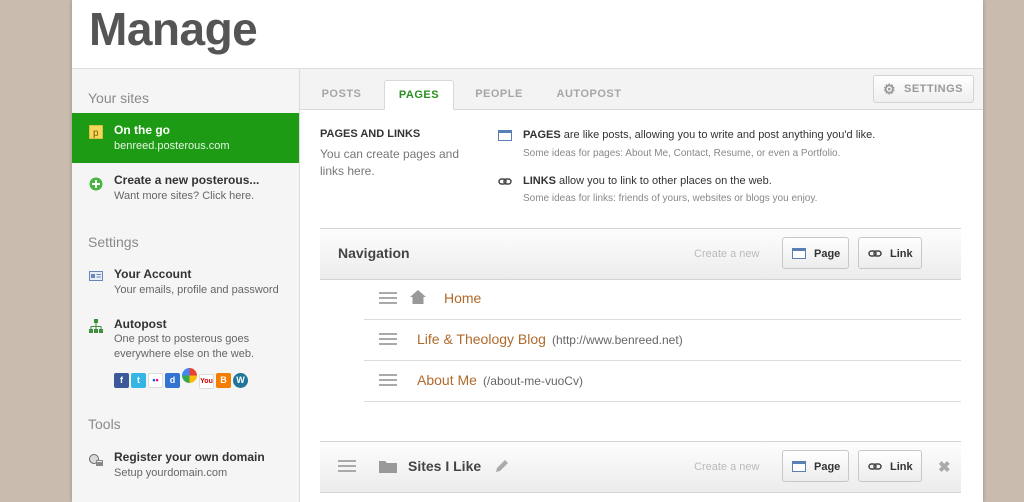  I want to click on page-title: Manage, so click(173, 29).